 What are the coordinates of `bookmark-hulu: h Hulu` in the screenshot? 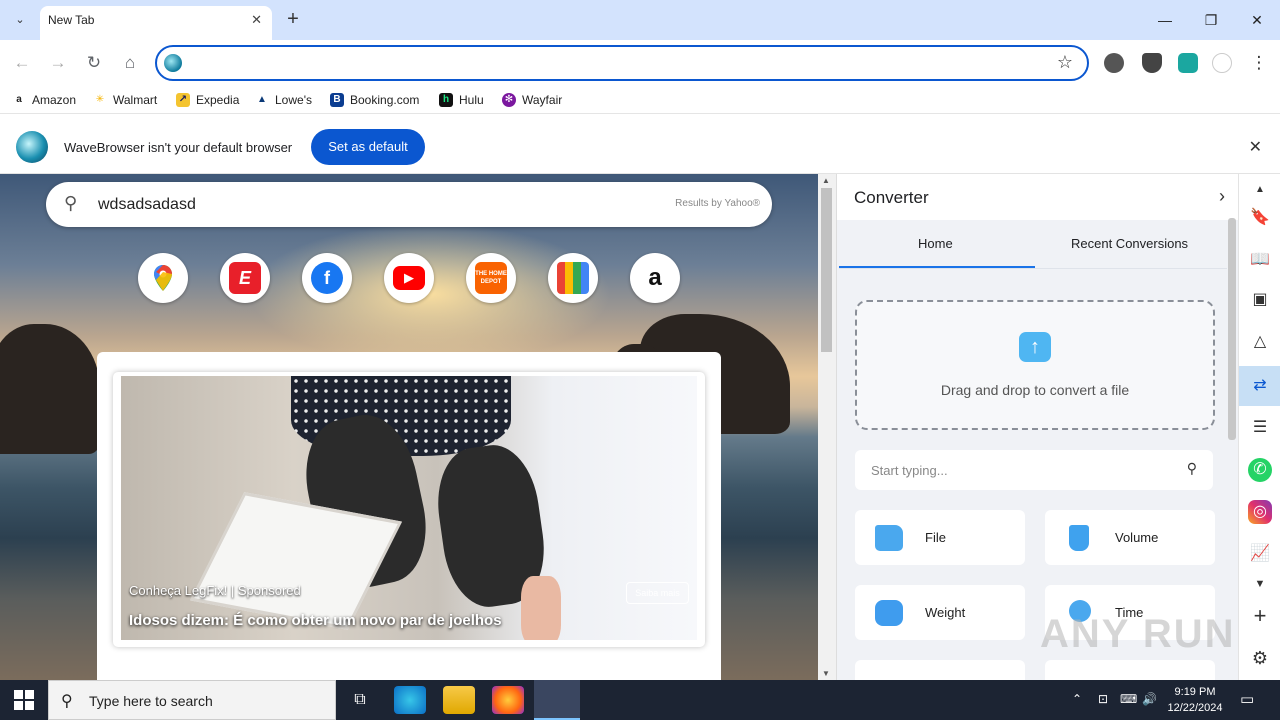 It's located at (461, 100).